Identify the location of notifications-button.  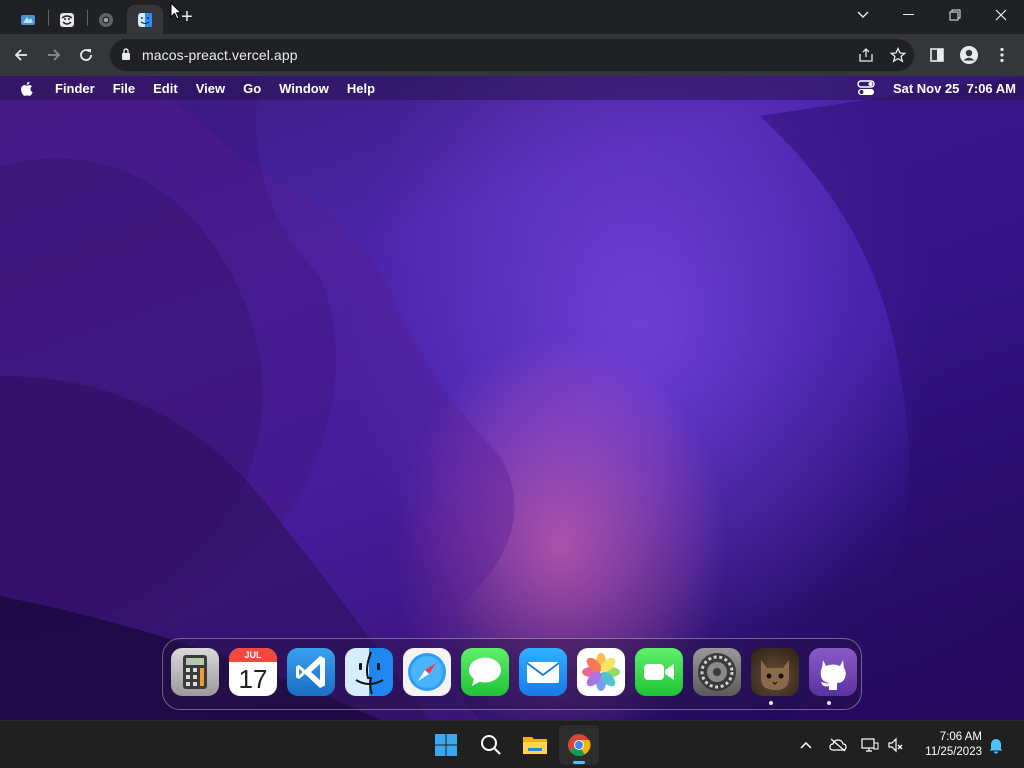
(996, 745).